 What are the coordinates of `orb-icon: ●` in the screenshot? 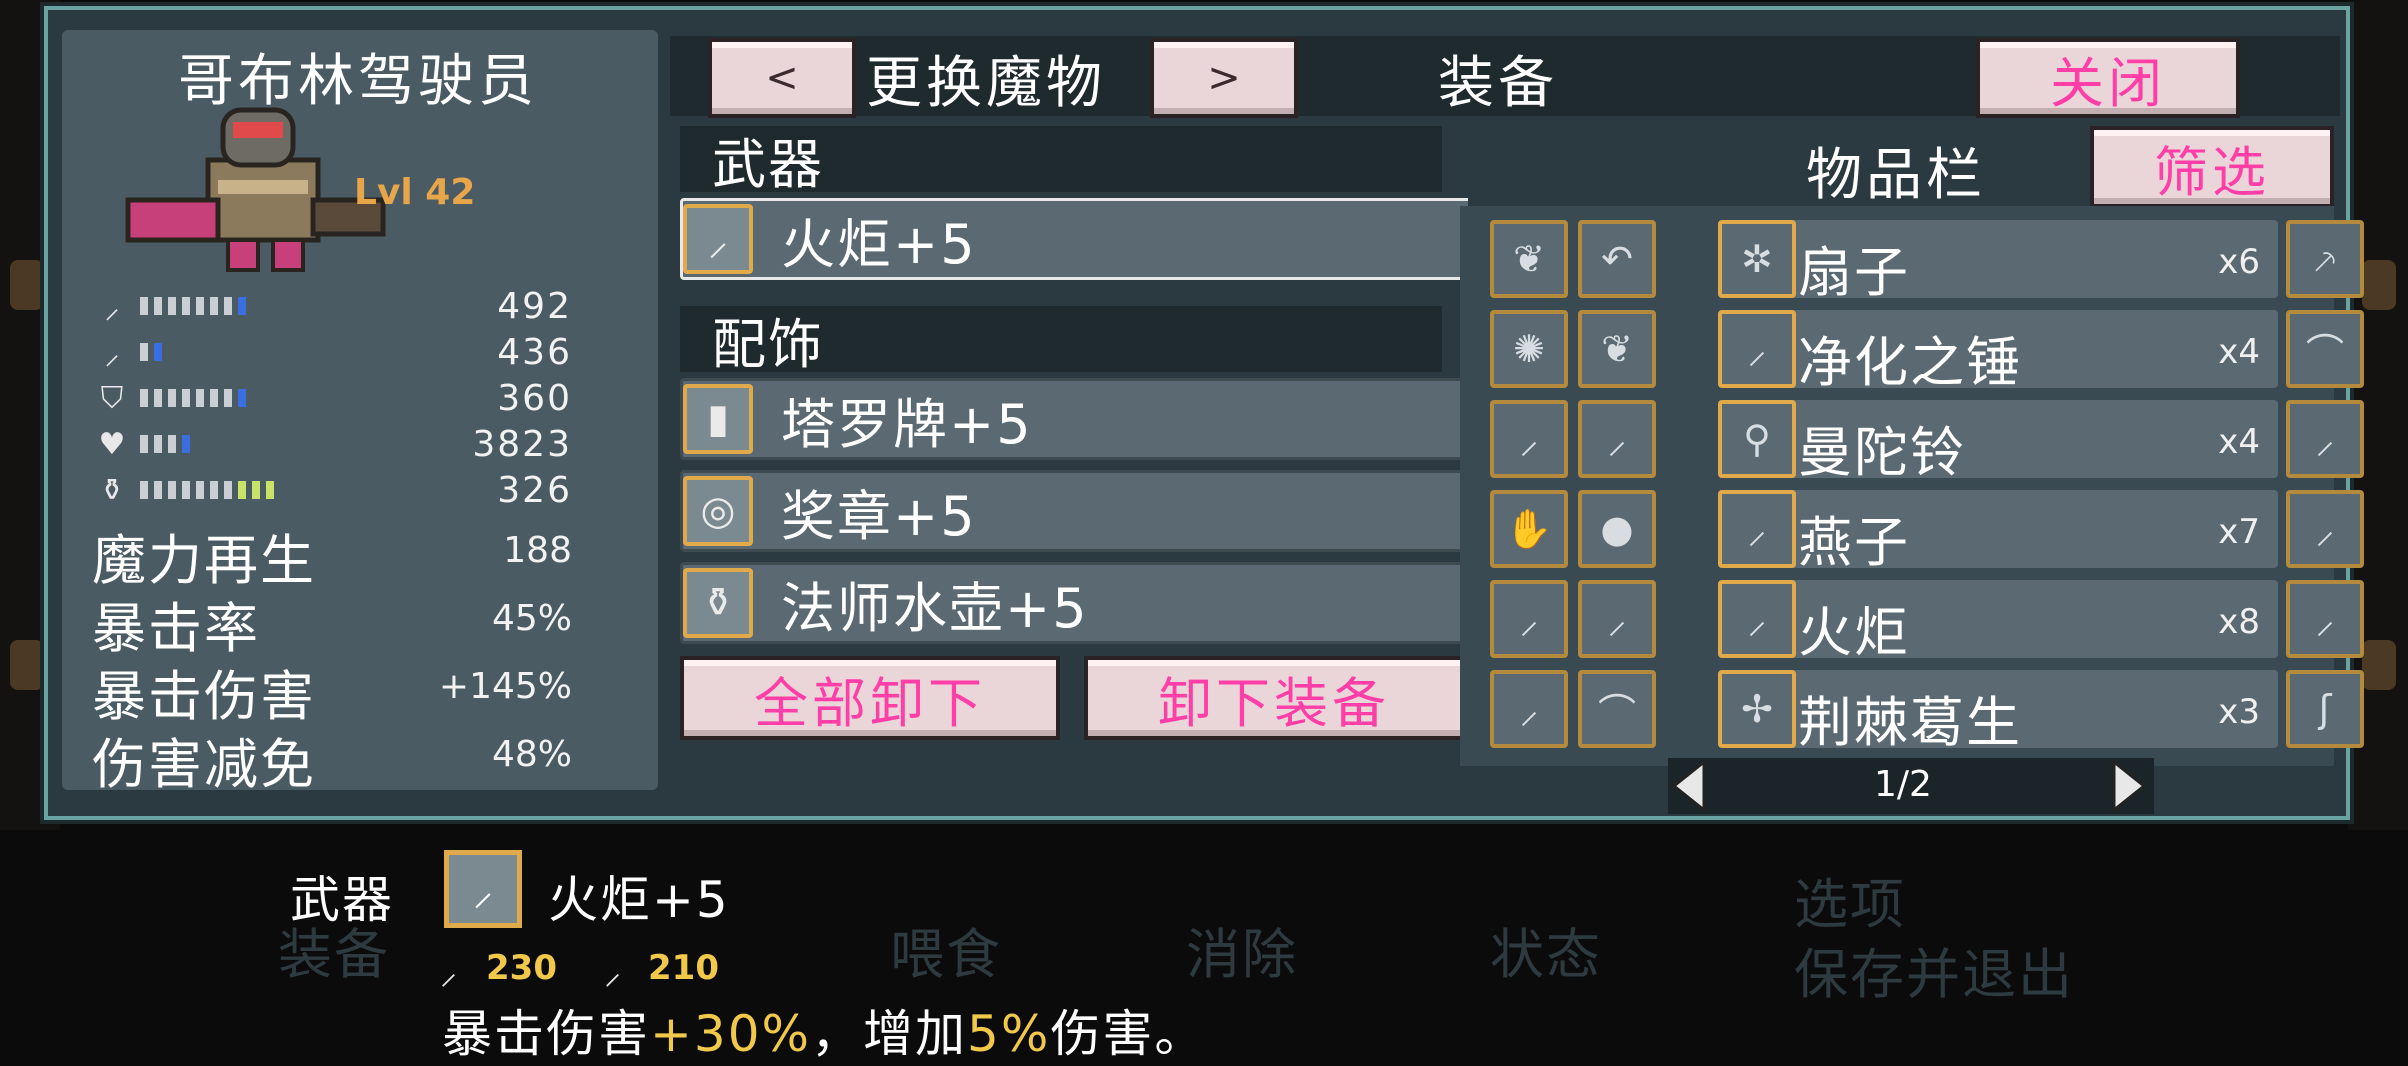 It's located at (1617, 529).